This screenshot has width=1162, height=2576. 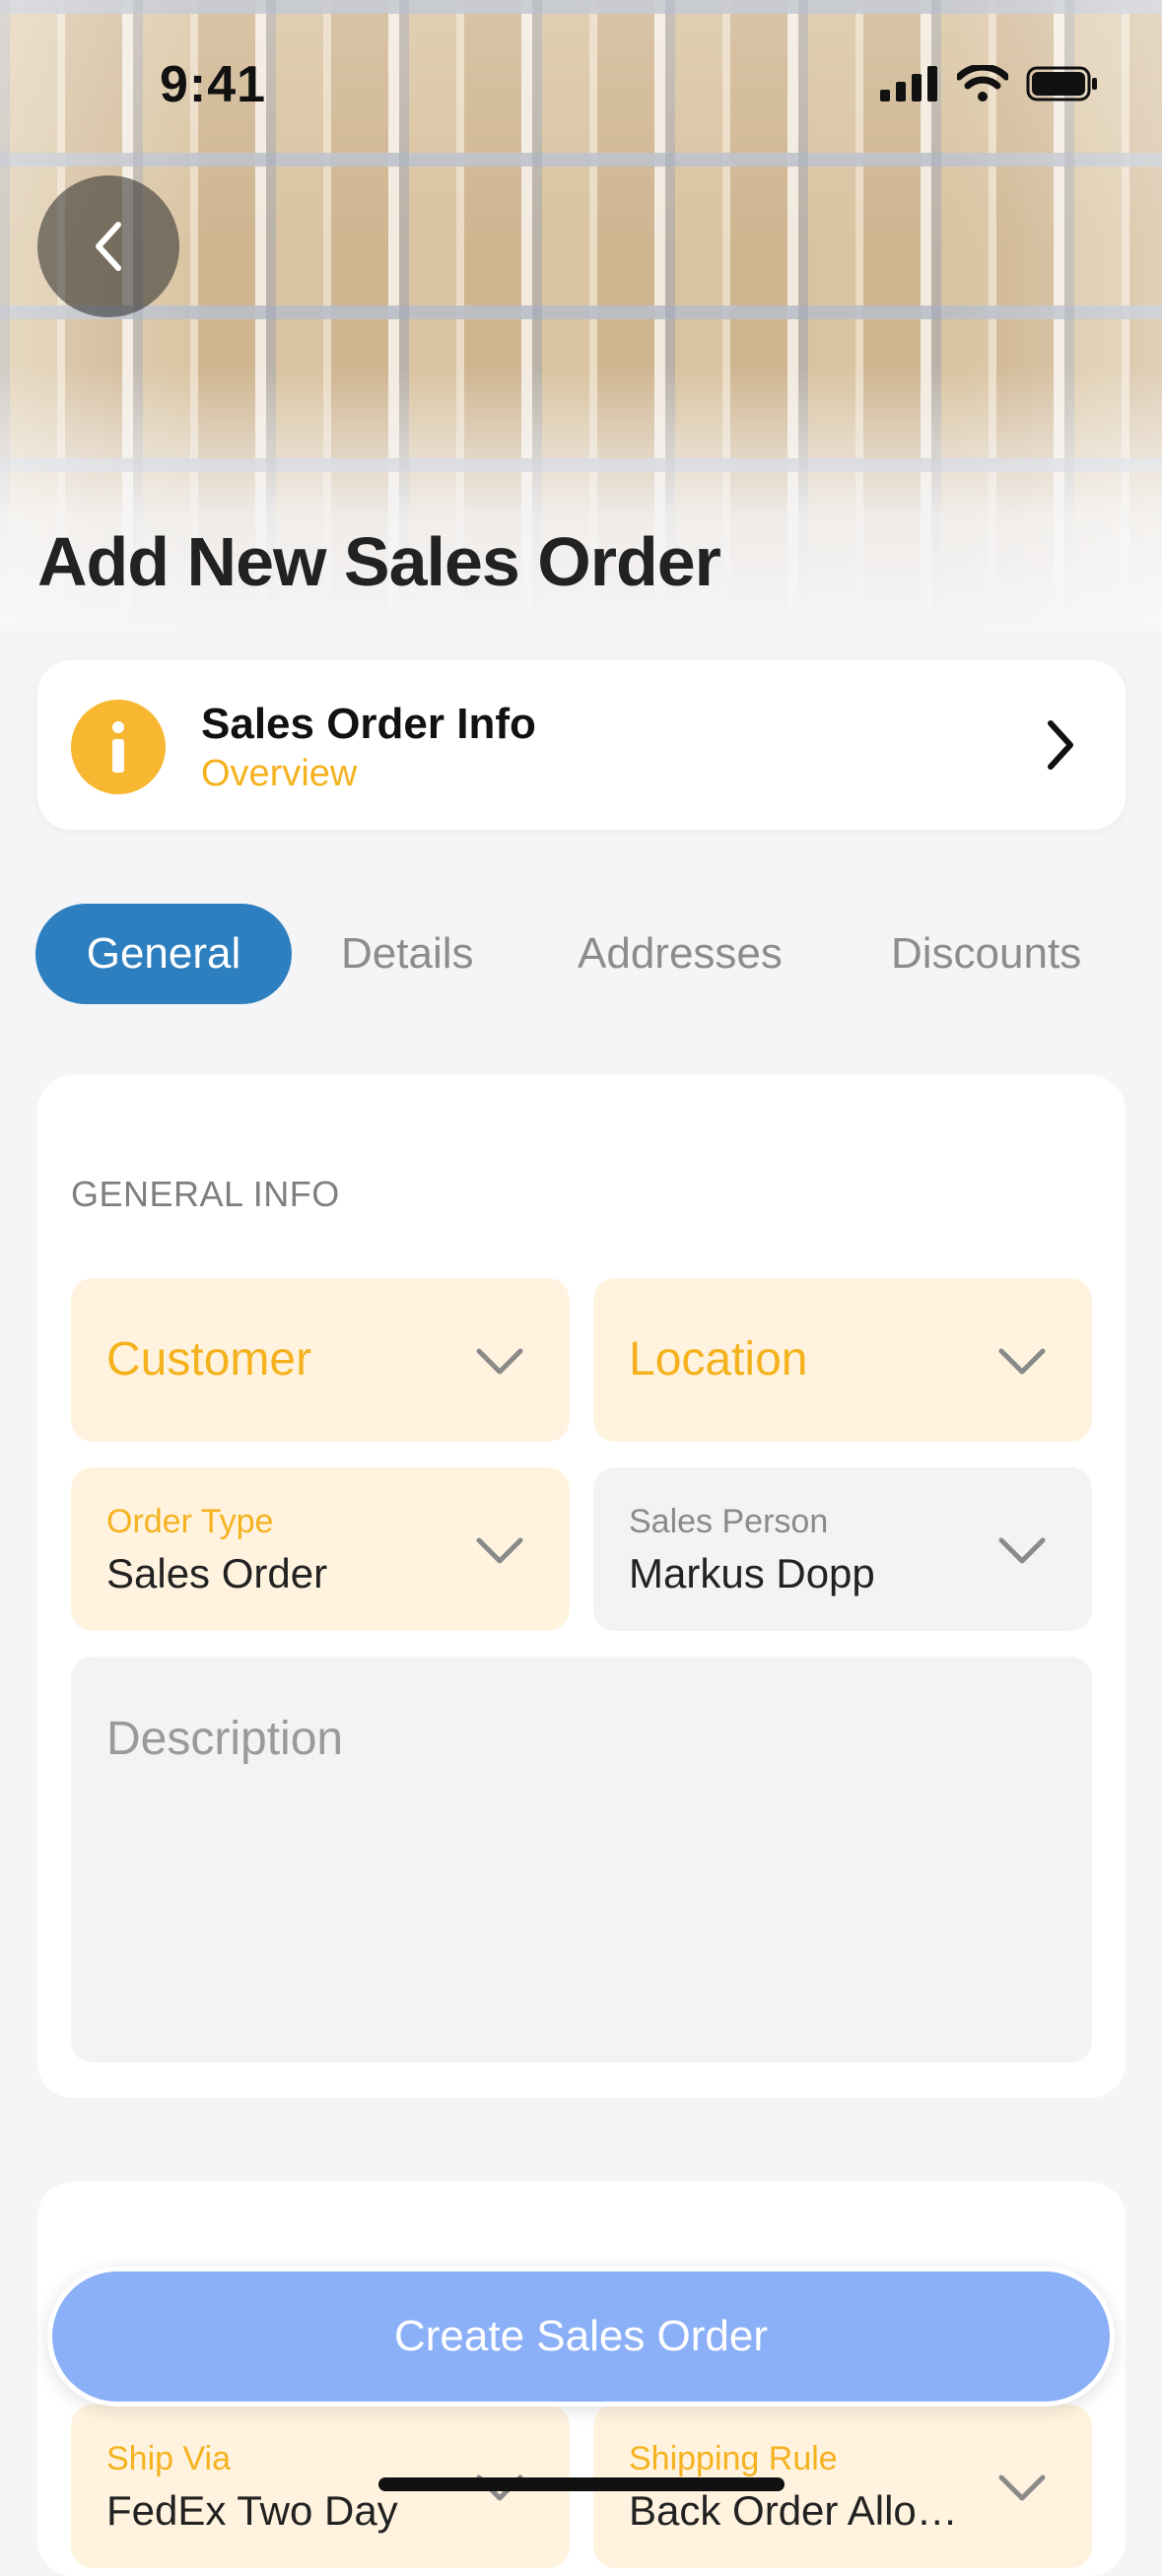 I want to click on sales-person-select: Sales Person Markus Dopp, so click(x=842, y=1549).